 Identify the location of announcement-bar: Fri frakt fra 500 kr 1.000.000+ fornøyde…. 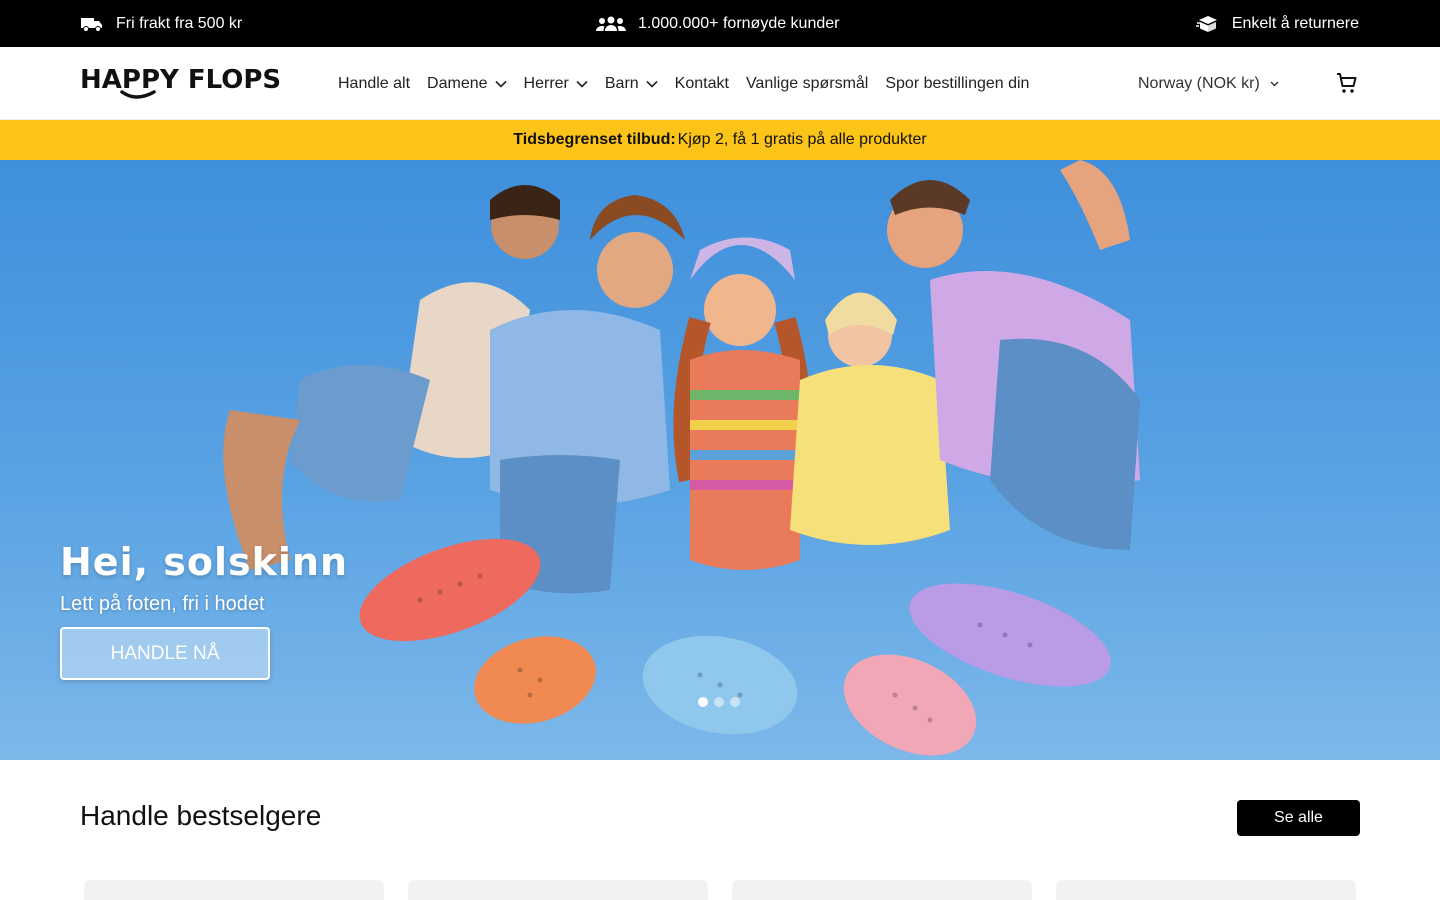
(720, 23).